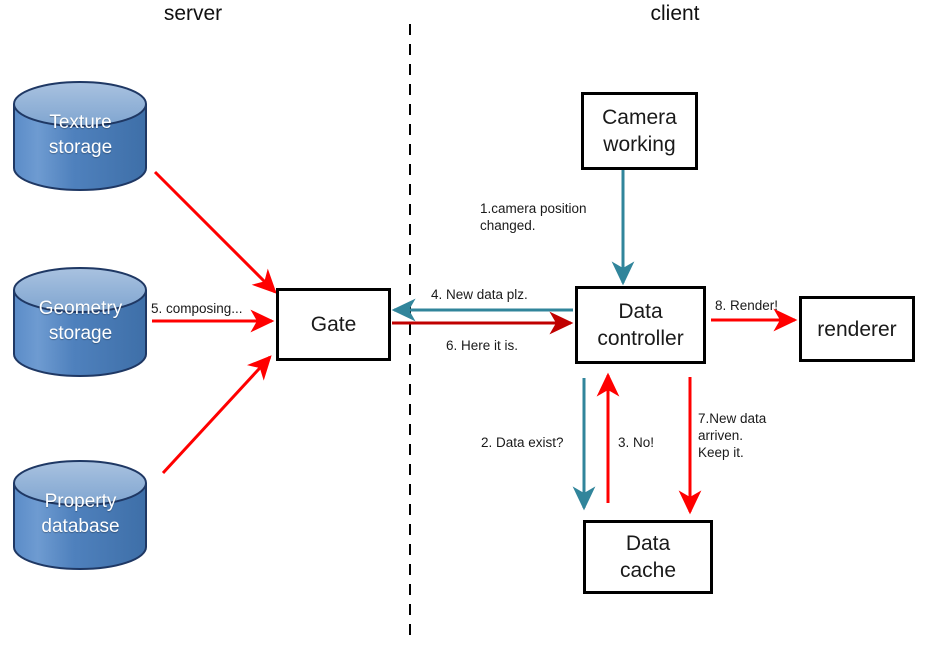 The image size is (925, 657). I want to click on node-renderer: renderer, so click(857, 329).